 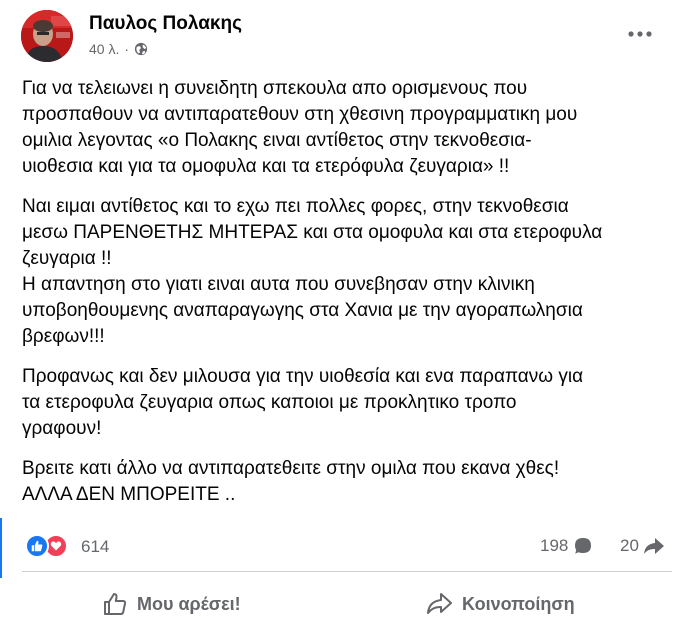 I want to click on text-line: ζευγαρια !!, so click(x=67, y=258).